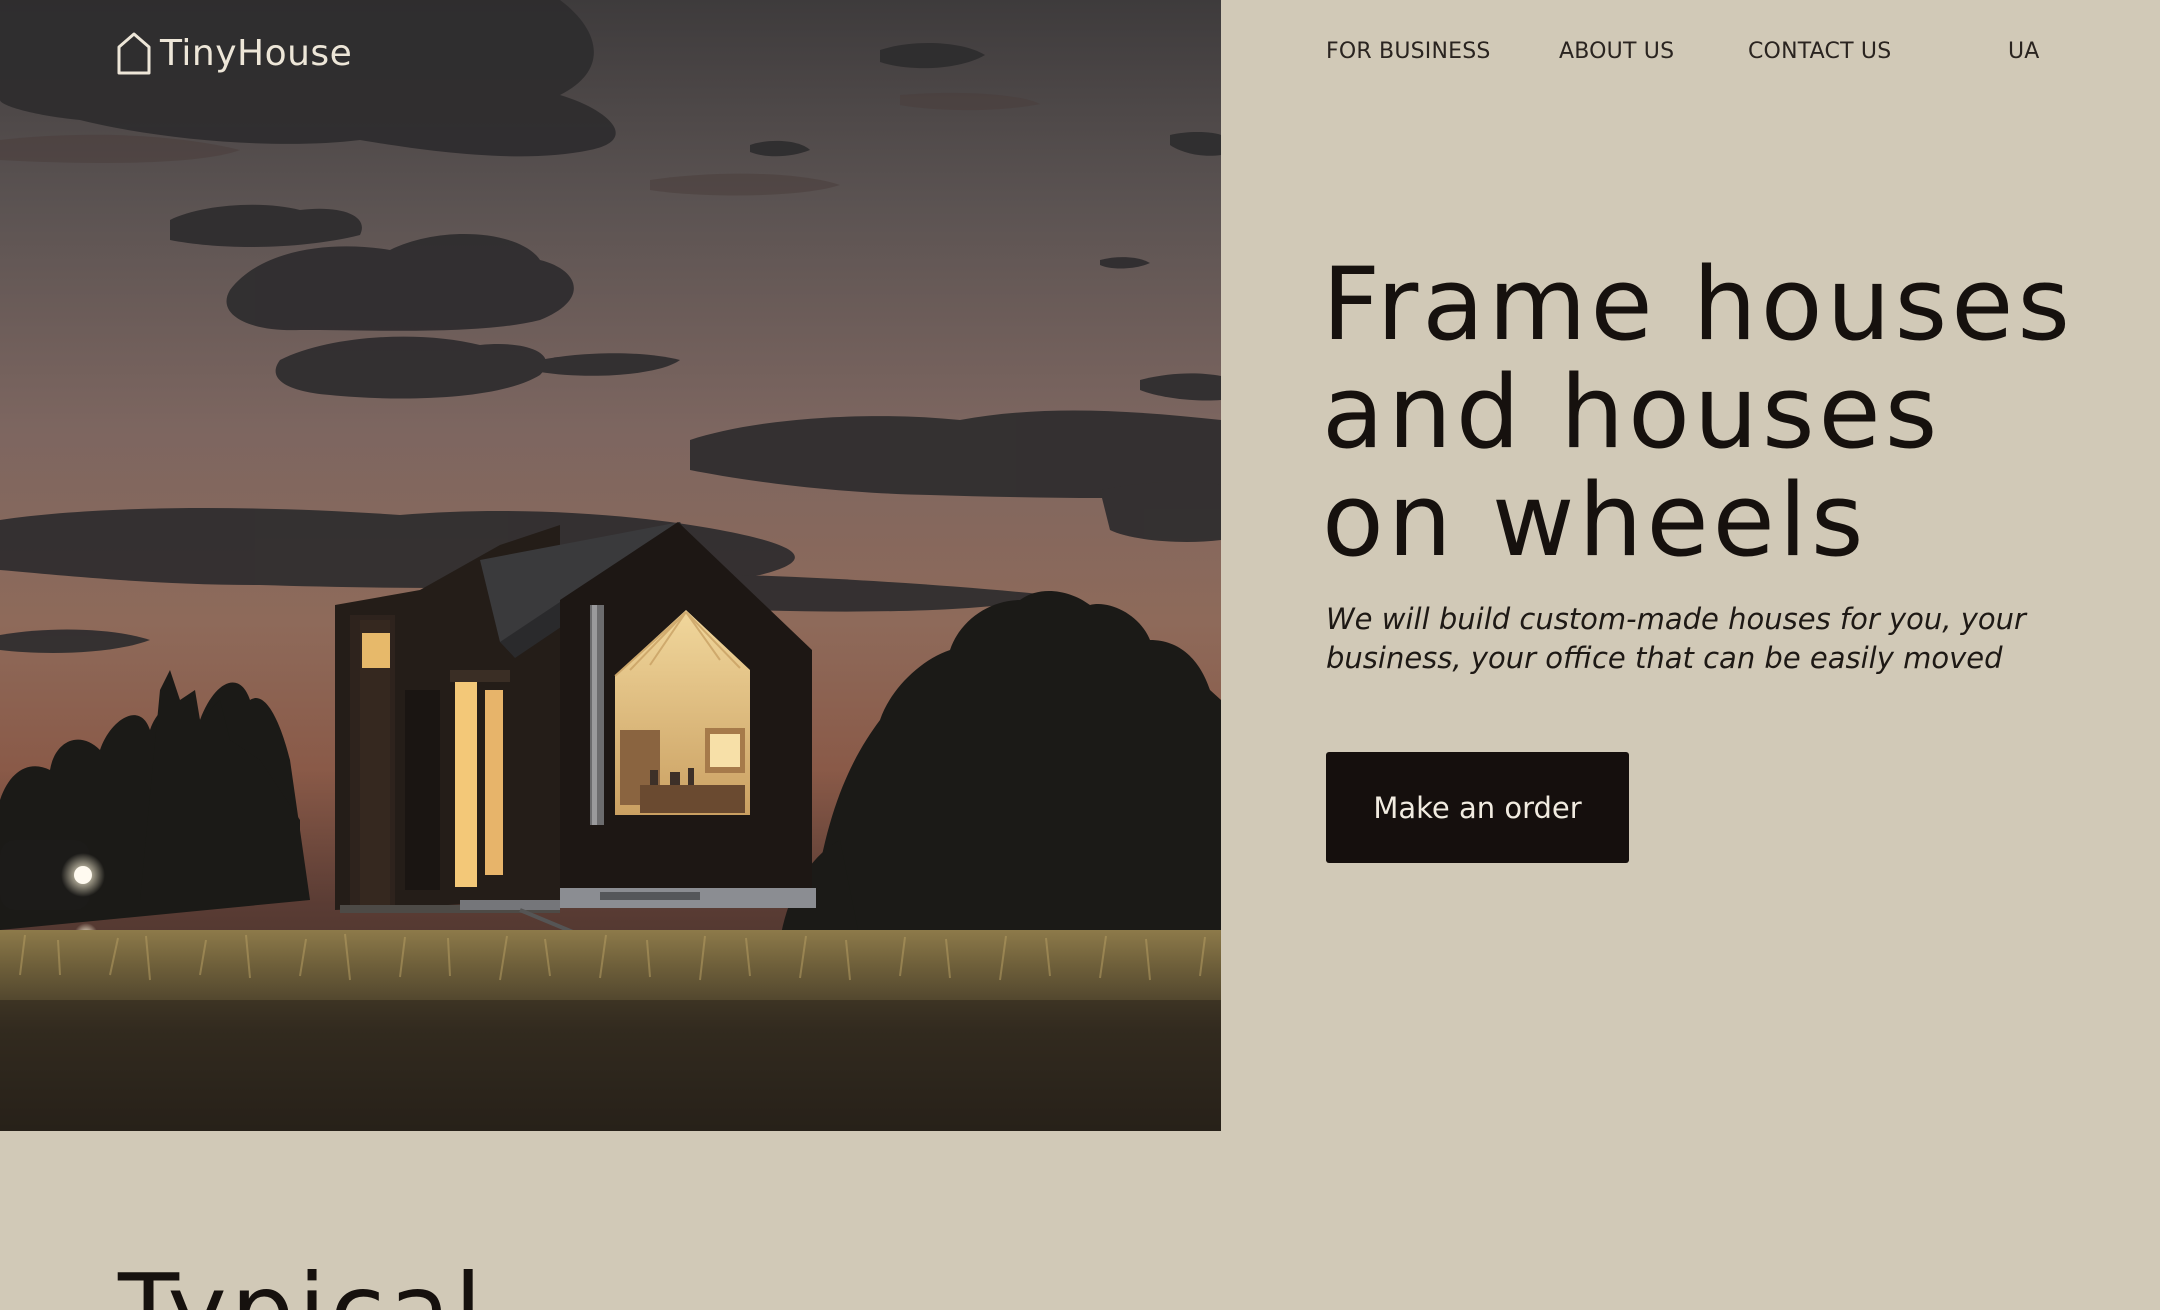 The image size is (2160, 1310). I want to click on next-section: Typical, so click(1080, 1220).